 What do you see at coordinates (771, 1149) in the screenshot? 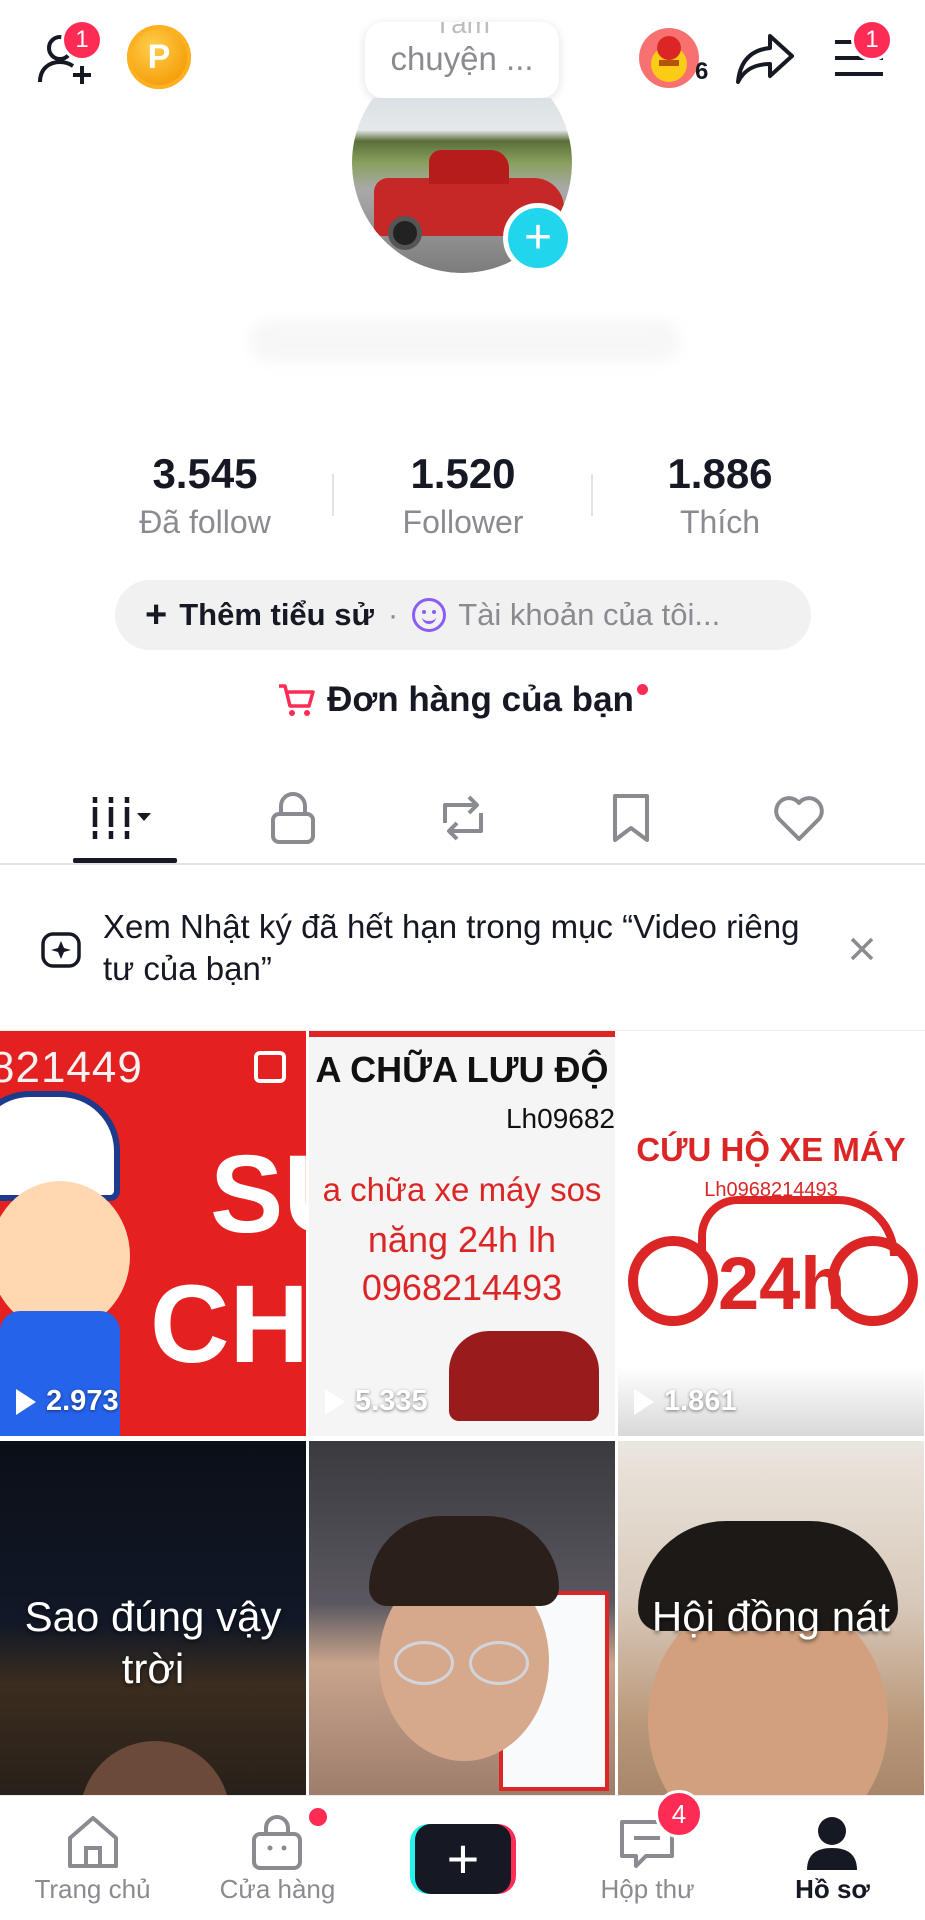
I see `thumb-title: CỨU HỘ XE MÁY` at bounding box center [771, 1149].